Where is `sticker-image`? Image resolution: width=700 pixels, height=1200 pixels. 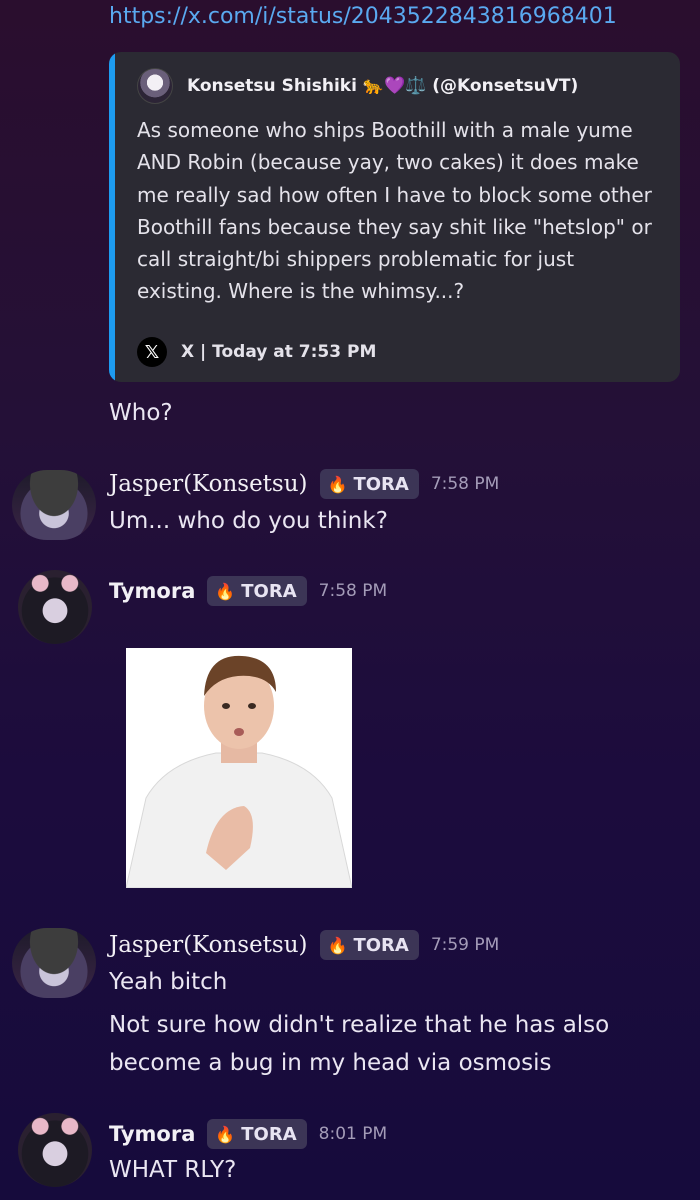
sticker-image is located at coordinates (239, 768).